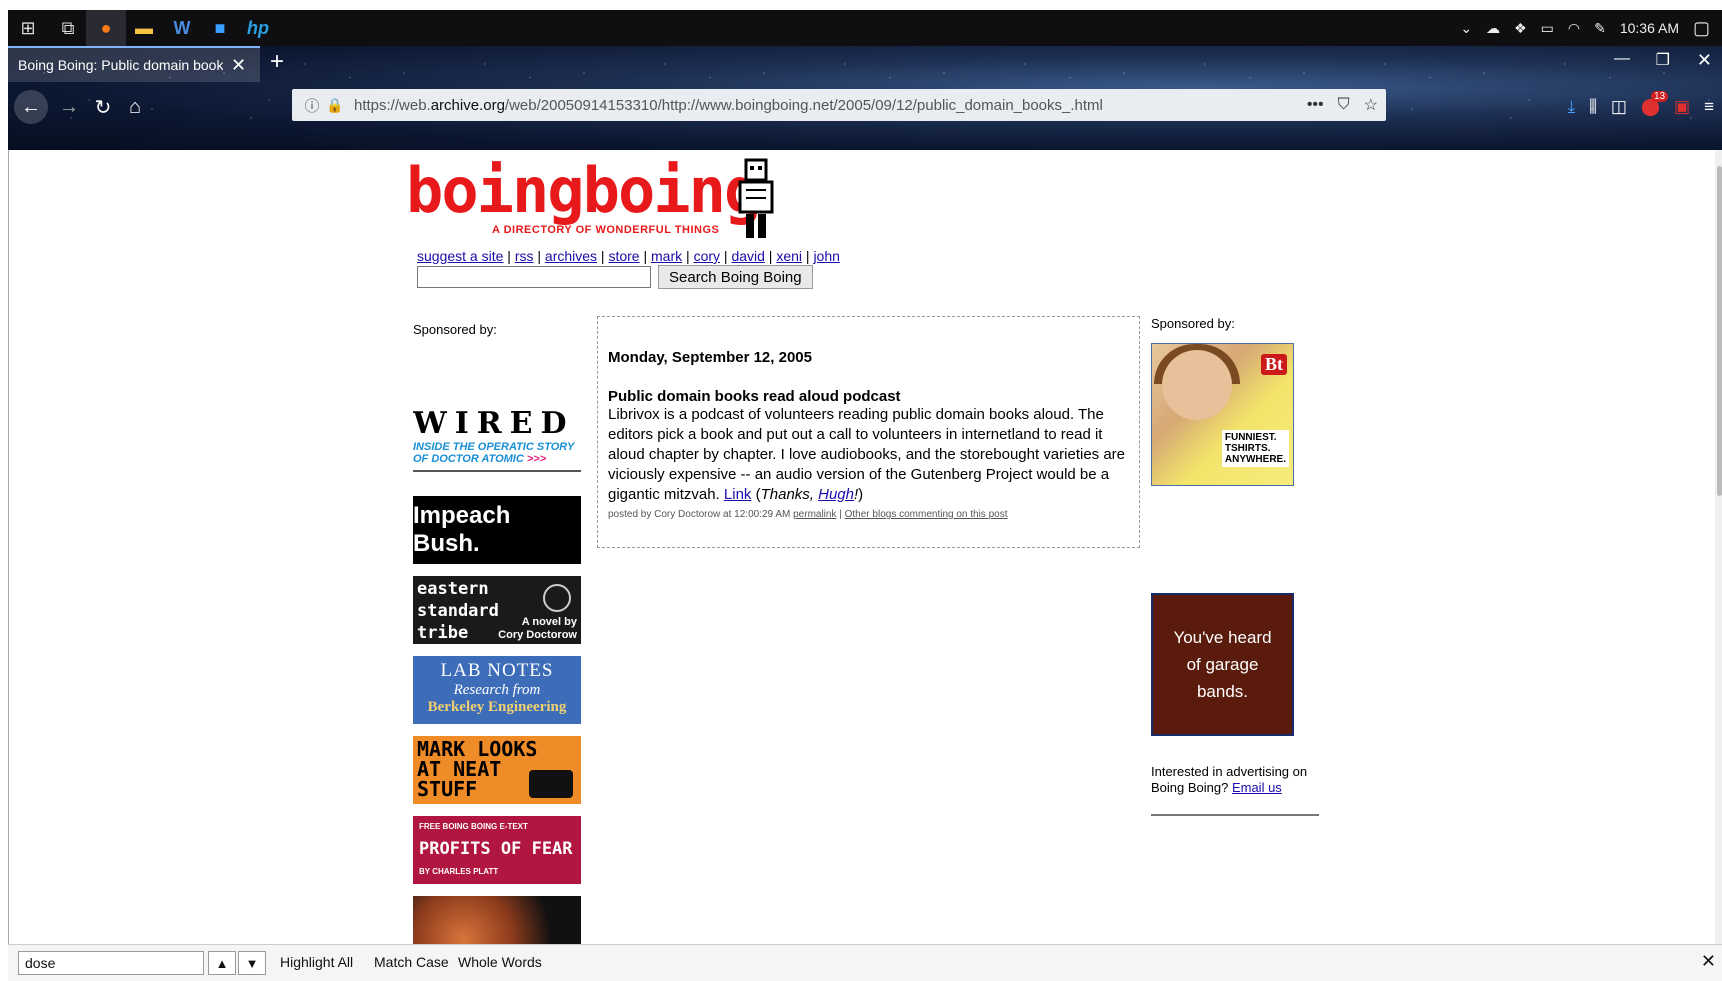  Describe the element at coordinates (814, 514) in the screenshot. I see `permalink-link: permalink` at that location.